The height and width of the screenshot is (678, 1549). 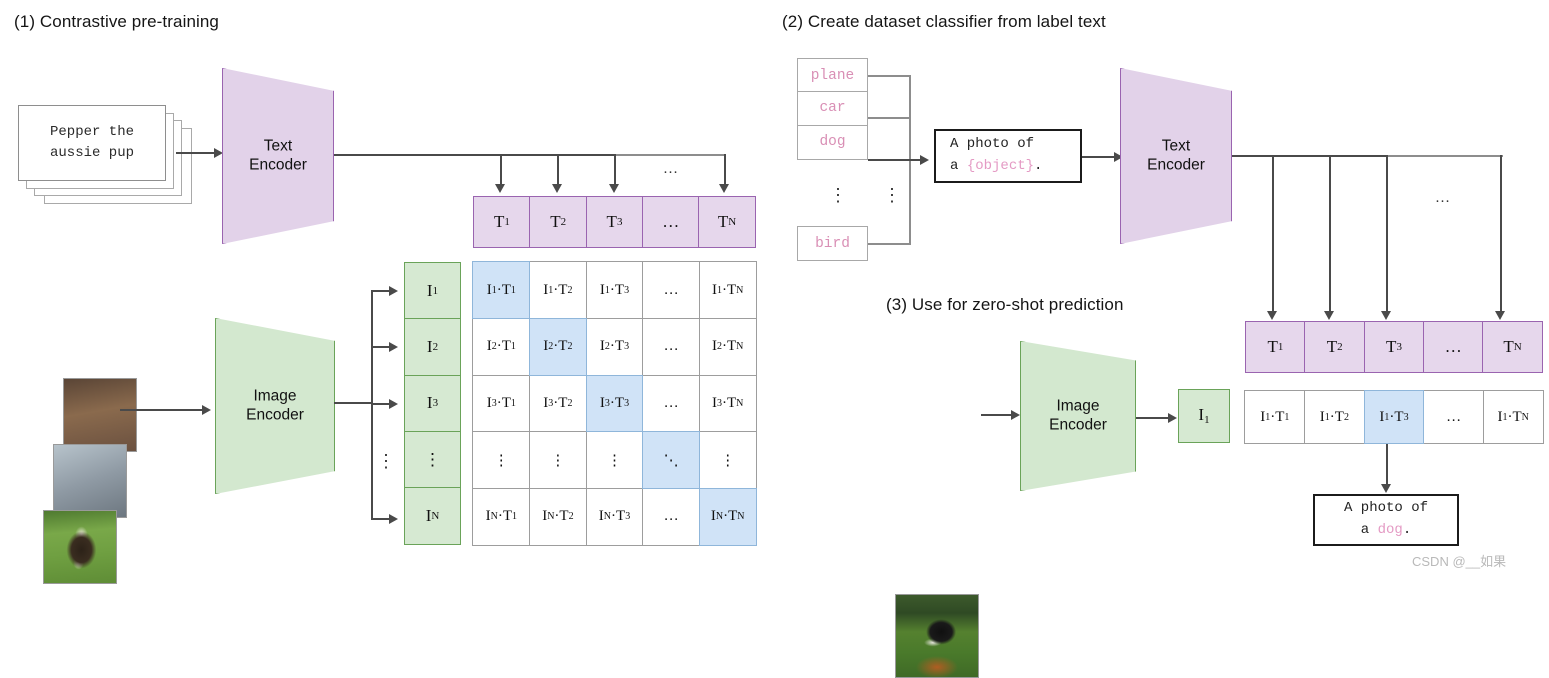 I want to click on label-list-ellipsis-left: ⋮, so click(x=838, y=195).